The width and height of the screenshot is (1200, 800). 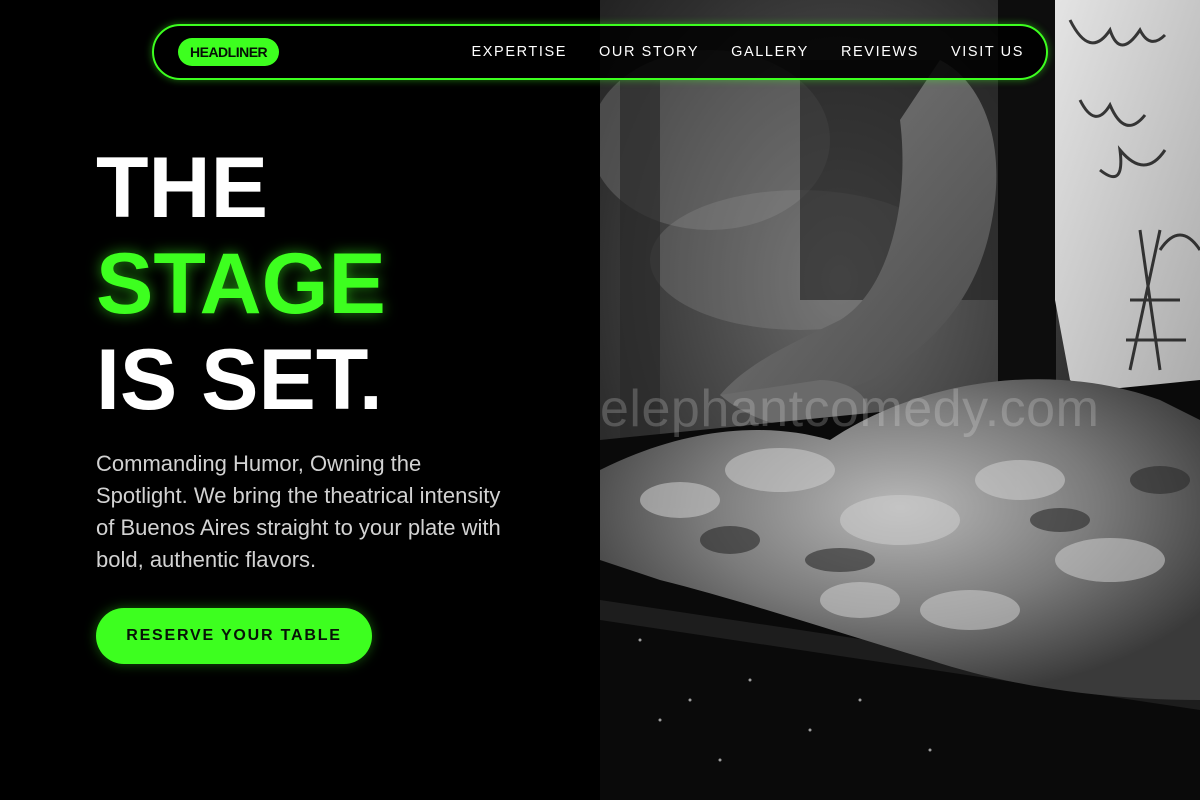 What do you see at coordinates (234, 636) in the screenshot?
I see `reserve-table-button: RESERVE YOUR TABLE` at bounding box center [234, 636].